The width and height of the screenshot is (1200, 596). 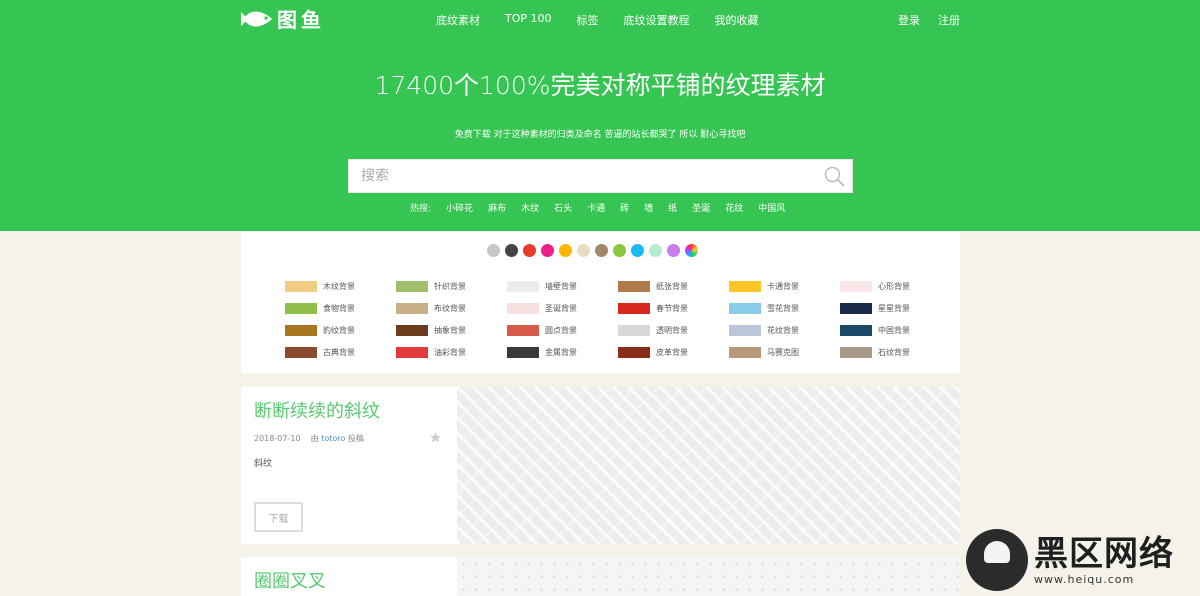 What do you see at coordinates (562, 308) in the screenshot?
I see `category-item: 圣诞背景` at bounding box center [562, 308].